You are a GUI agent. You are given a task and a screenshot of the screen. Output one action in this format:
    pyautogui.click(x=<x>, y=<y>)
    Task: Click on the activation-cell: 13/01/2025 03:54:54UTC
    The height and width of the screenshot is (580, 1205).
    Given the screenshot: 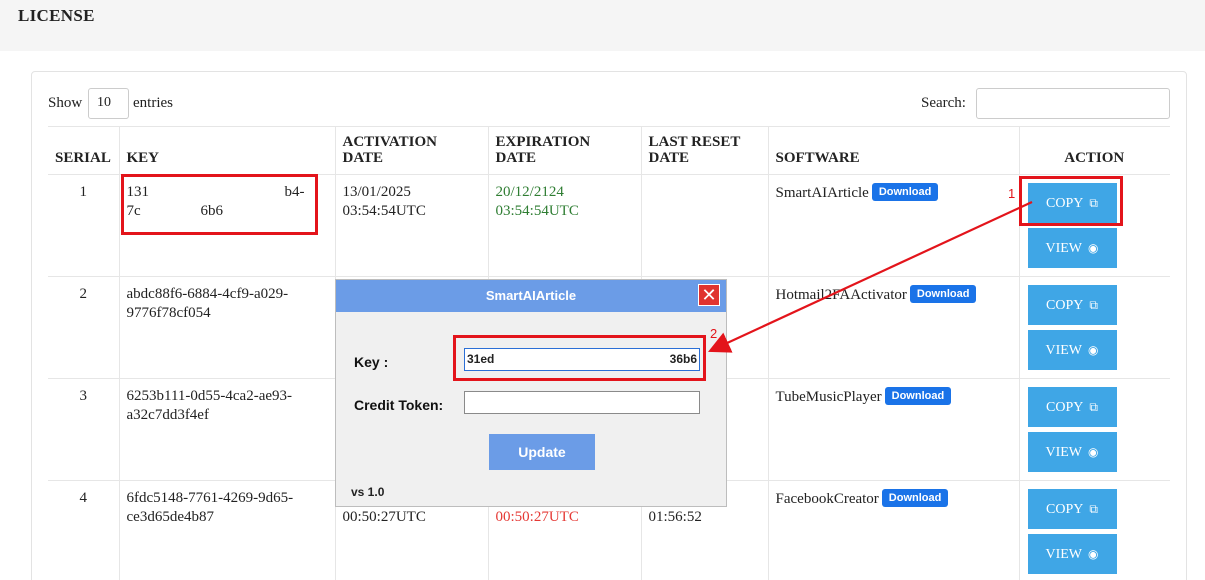 What is the action you would take?
    pyautogui.click(x=412, y=225)
    